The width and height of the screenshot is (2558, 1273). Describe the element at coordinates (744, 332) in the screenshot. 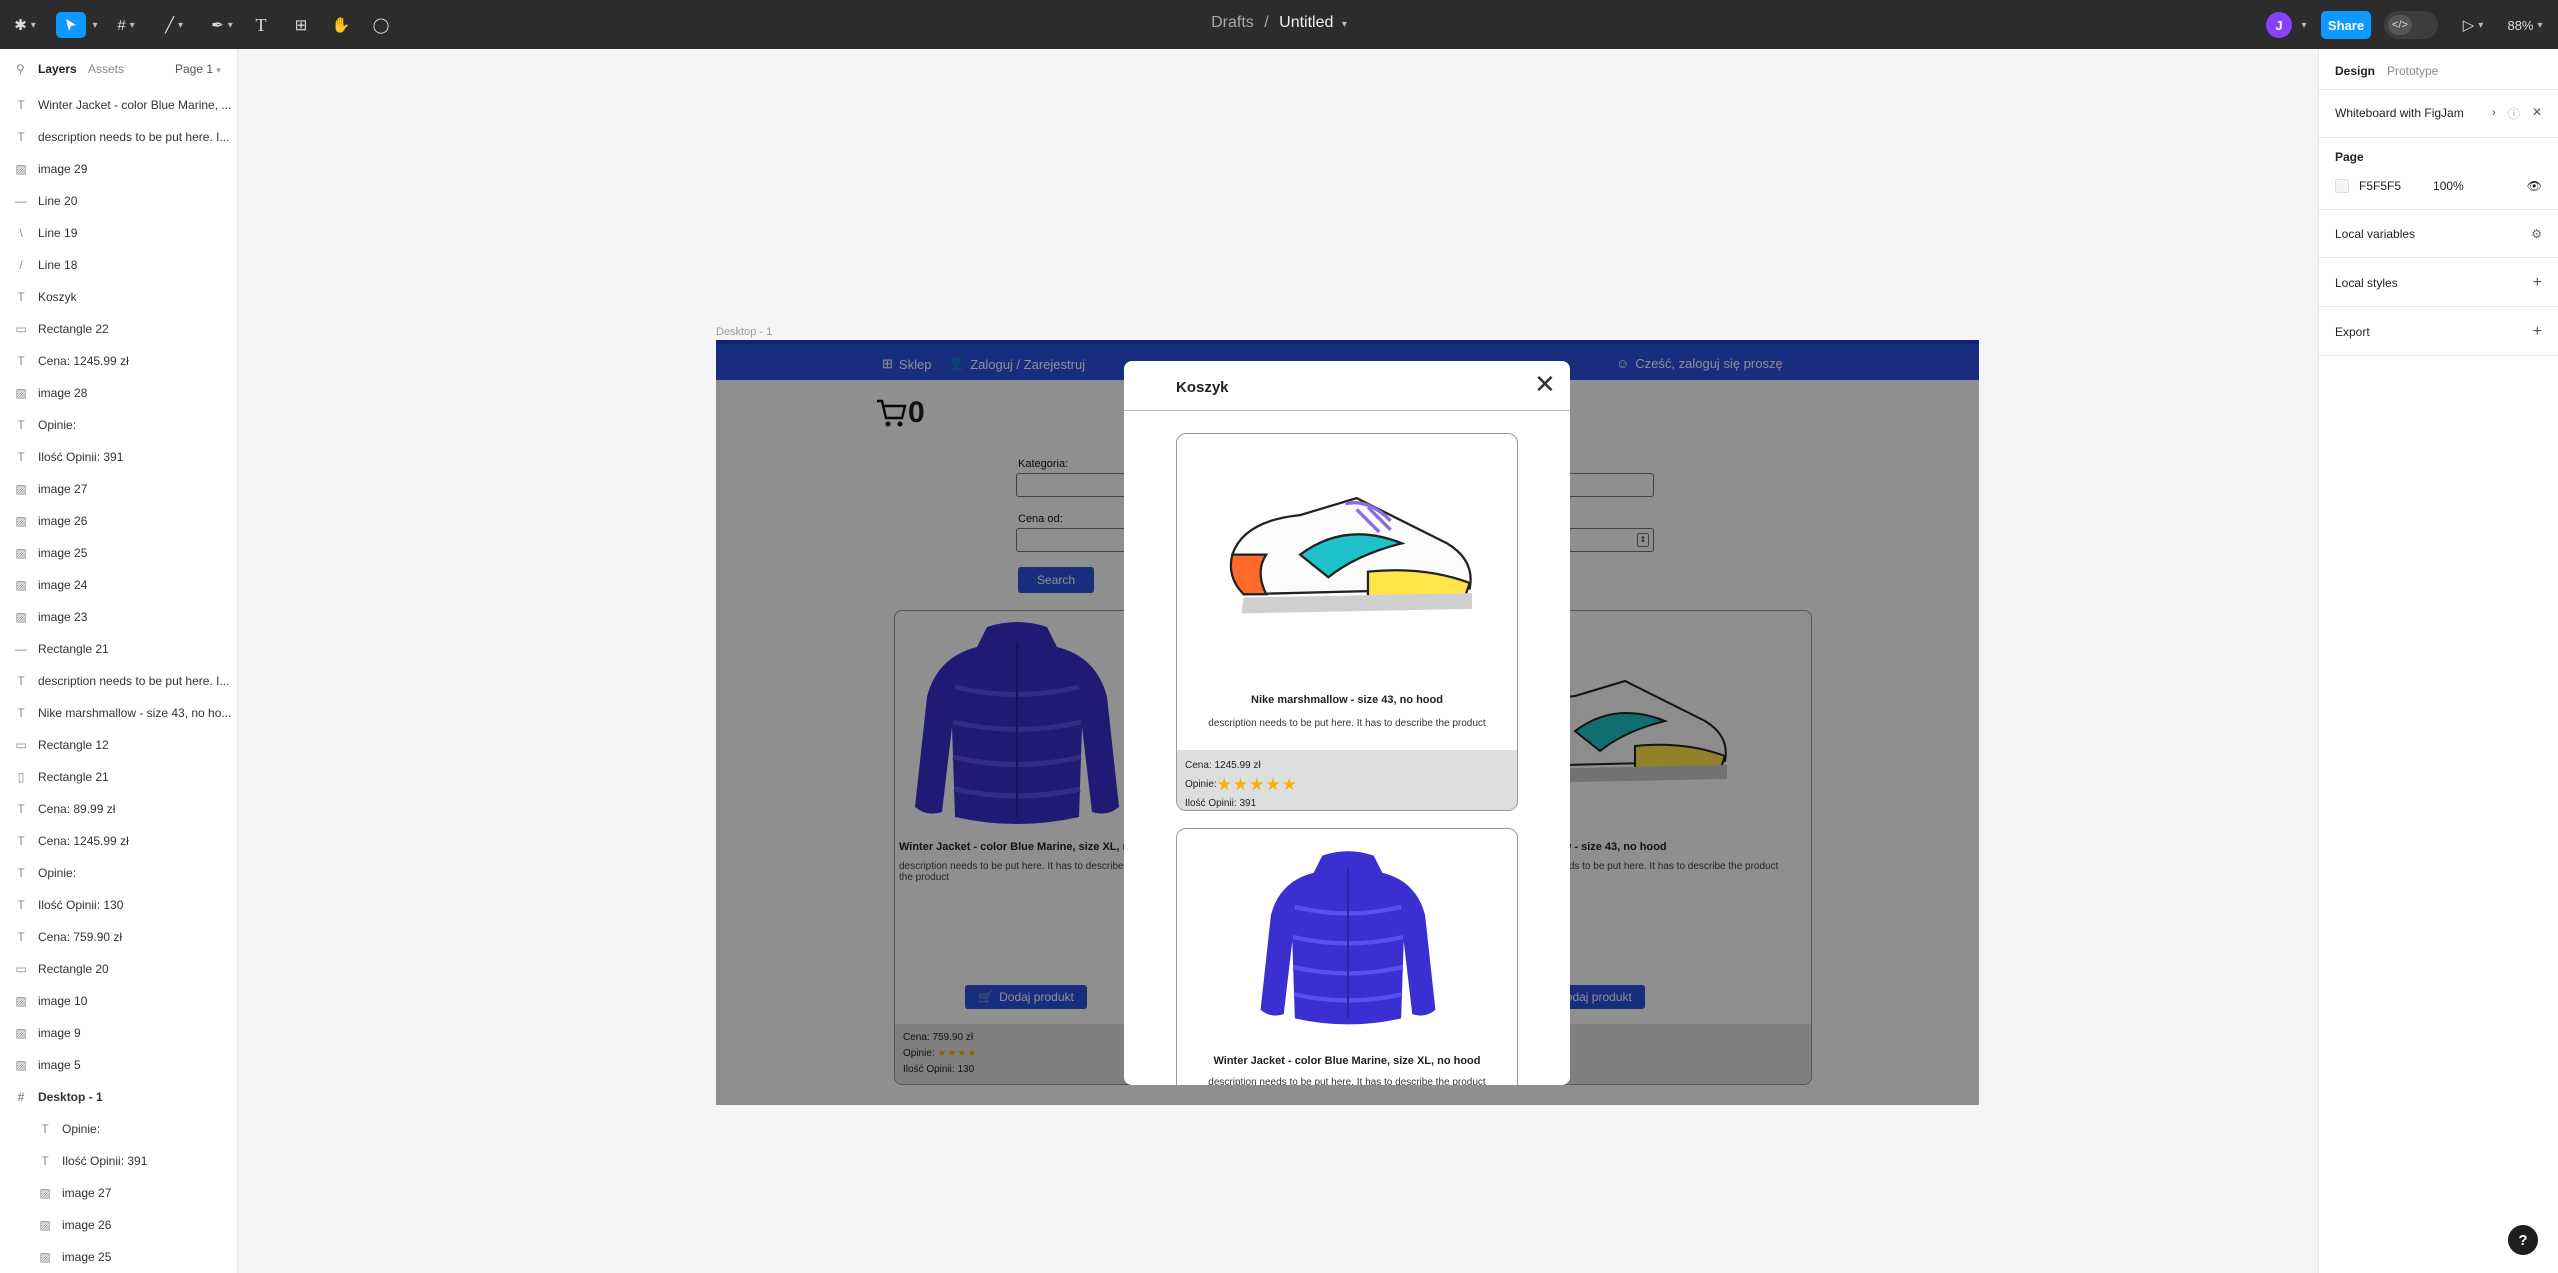

I see `frame-label: Desktop - 1` at that location.